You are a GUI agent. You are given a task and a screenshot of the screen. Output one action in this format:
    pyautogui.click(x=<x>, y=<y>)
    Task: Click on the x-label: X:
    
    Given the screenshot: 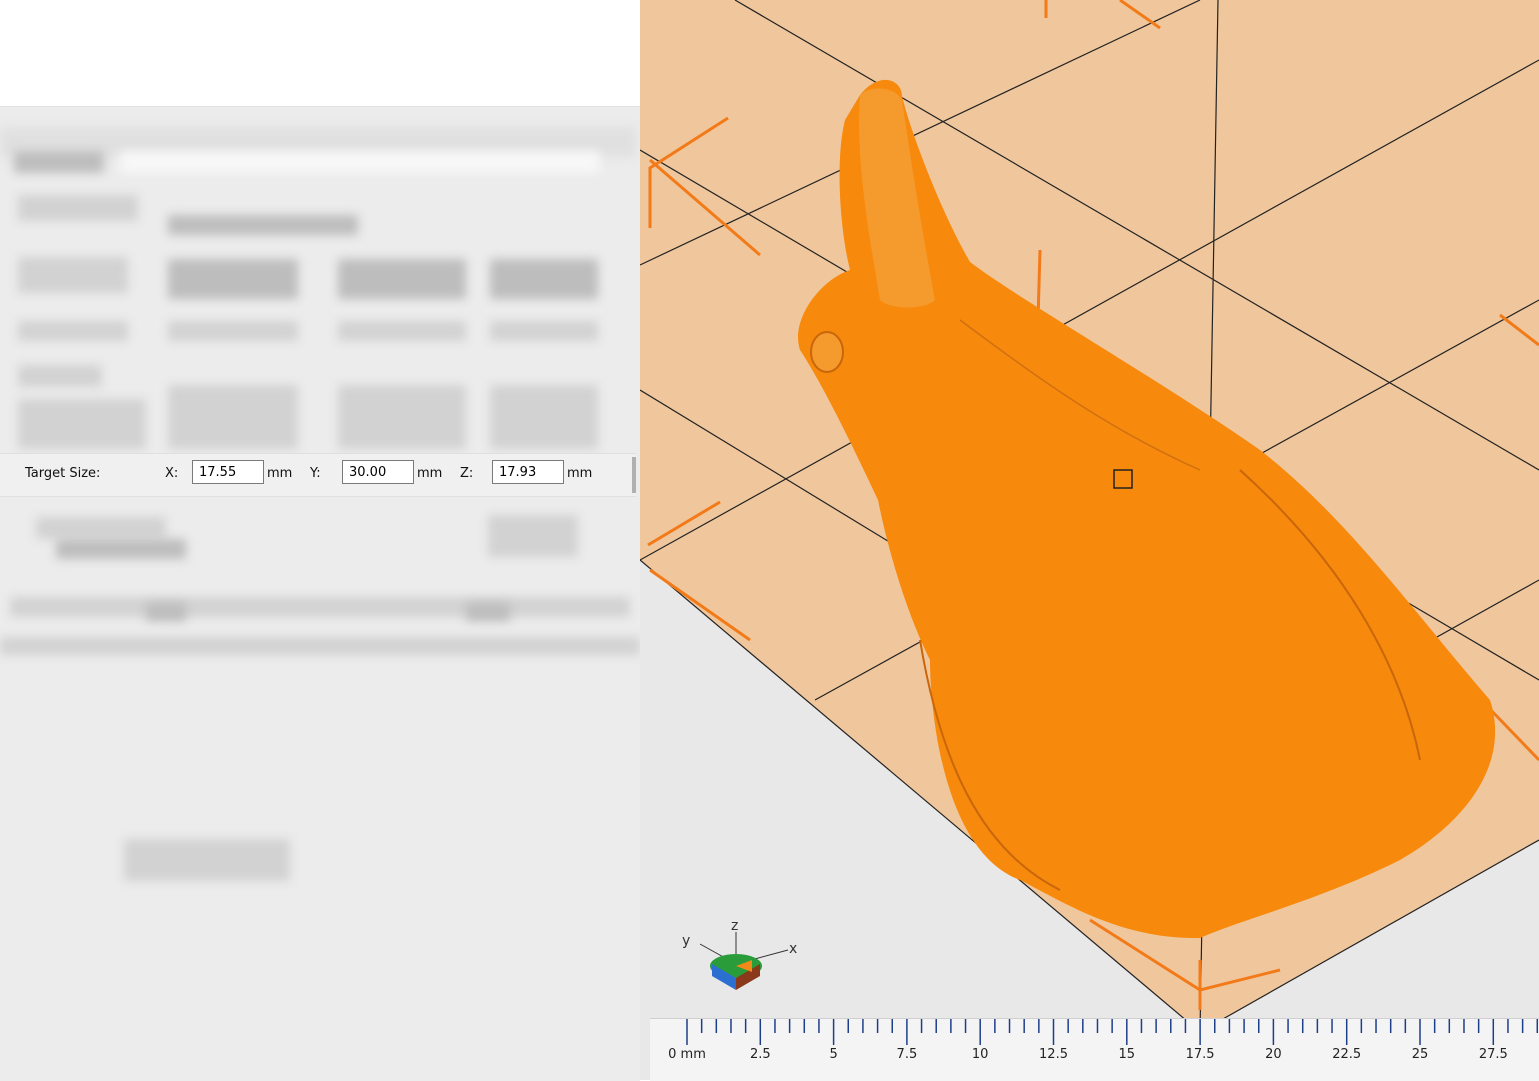 What is the action you would take?
    pyautogui.click(x=172, y=473)
    